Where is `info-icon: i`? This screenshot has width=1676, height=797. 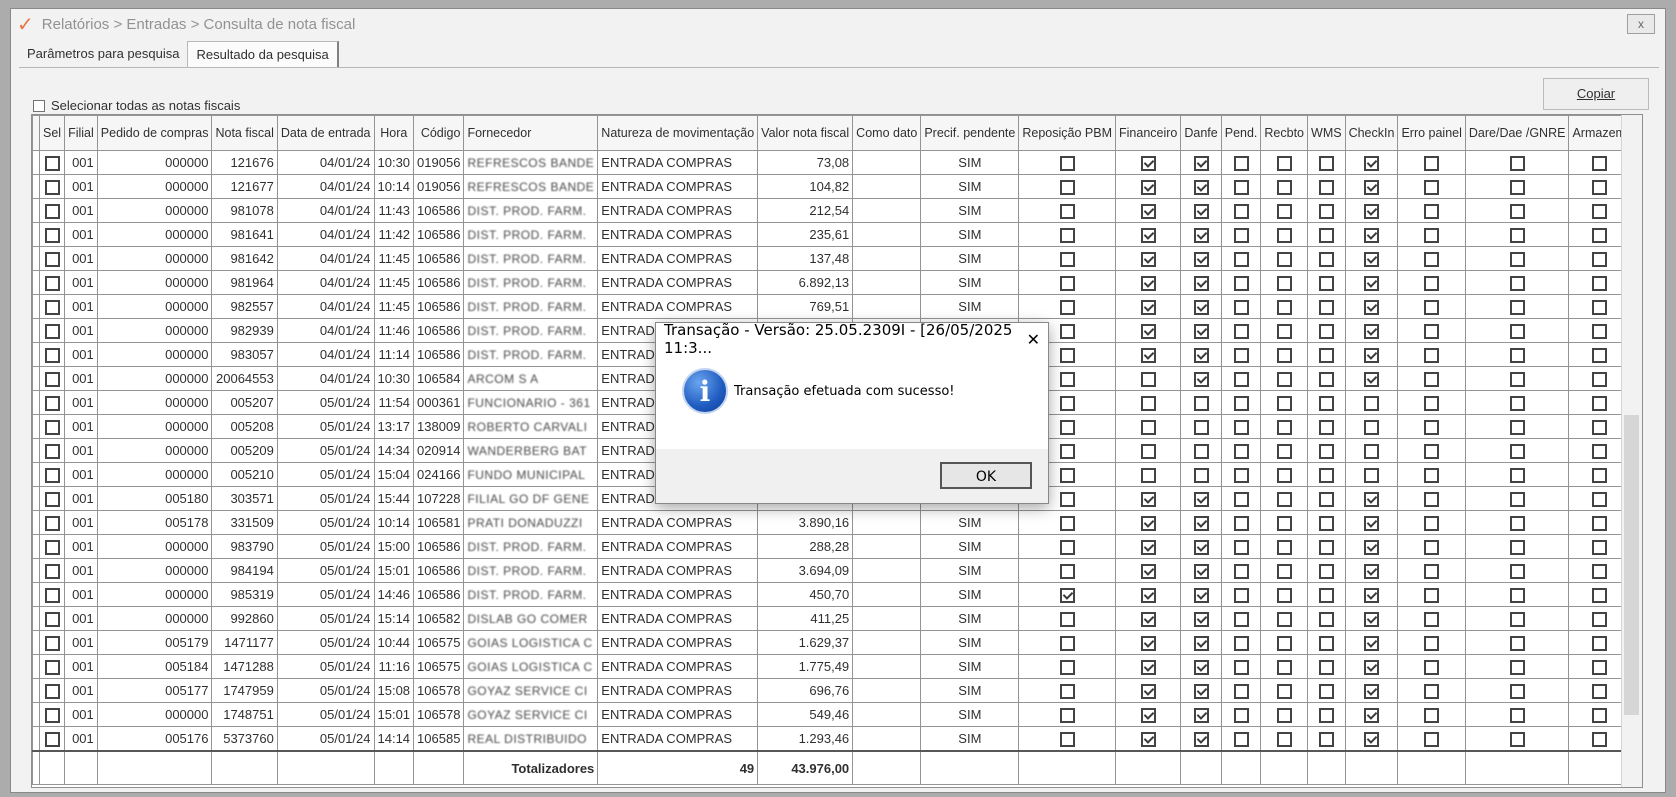
info-icon: i is located at coordinates (705, 391).